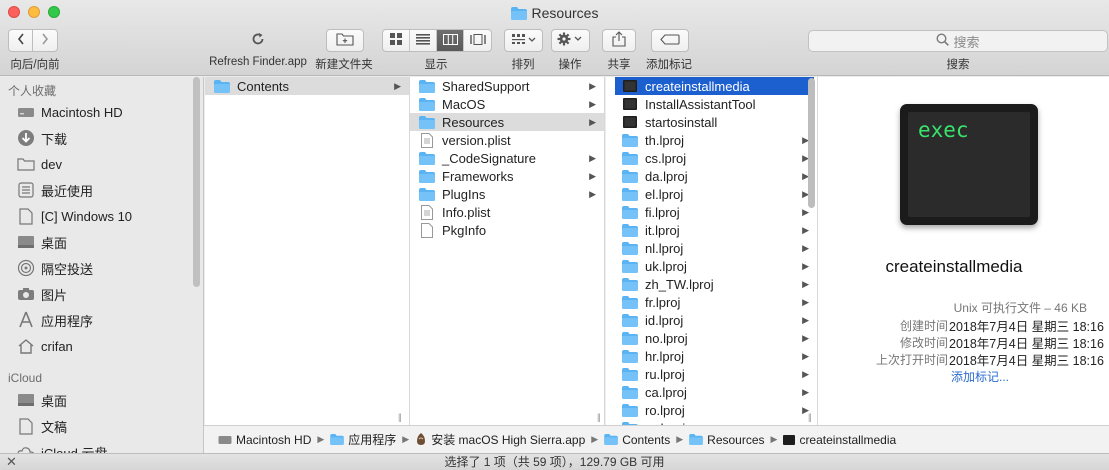 This screenshot has width=1109, height=470. I want to click on list-item-label: zh_TW.lproj, so click(679, 284).